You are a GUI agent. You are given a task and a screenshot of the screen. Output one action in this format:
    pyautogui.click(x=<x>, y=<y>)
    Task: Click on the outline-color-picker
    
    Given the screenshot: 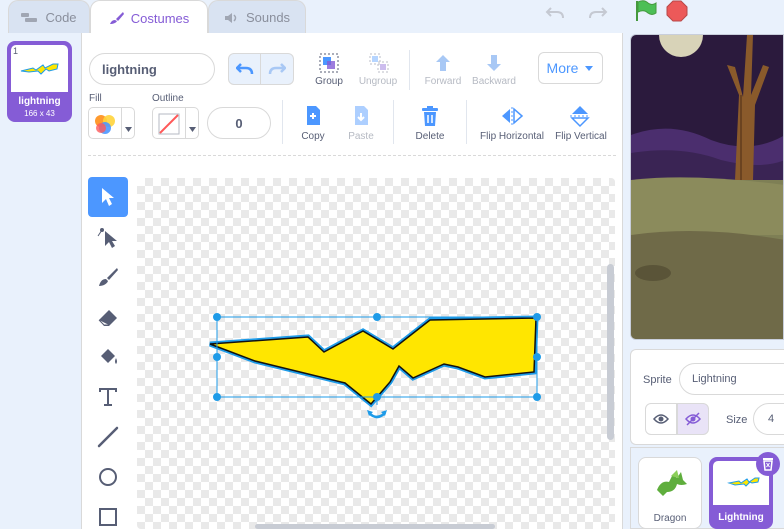 What is the action you would take?
    pyautogui.click(x=175, y=123)
    